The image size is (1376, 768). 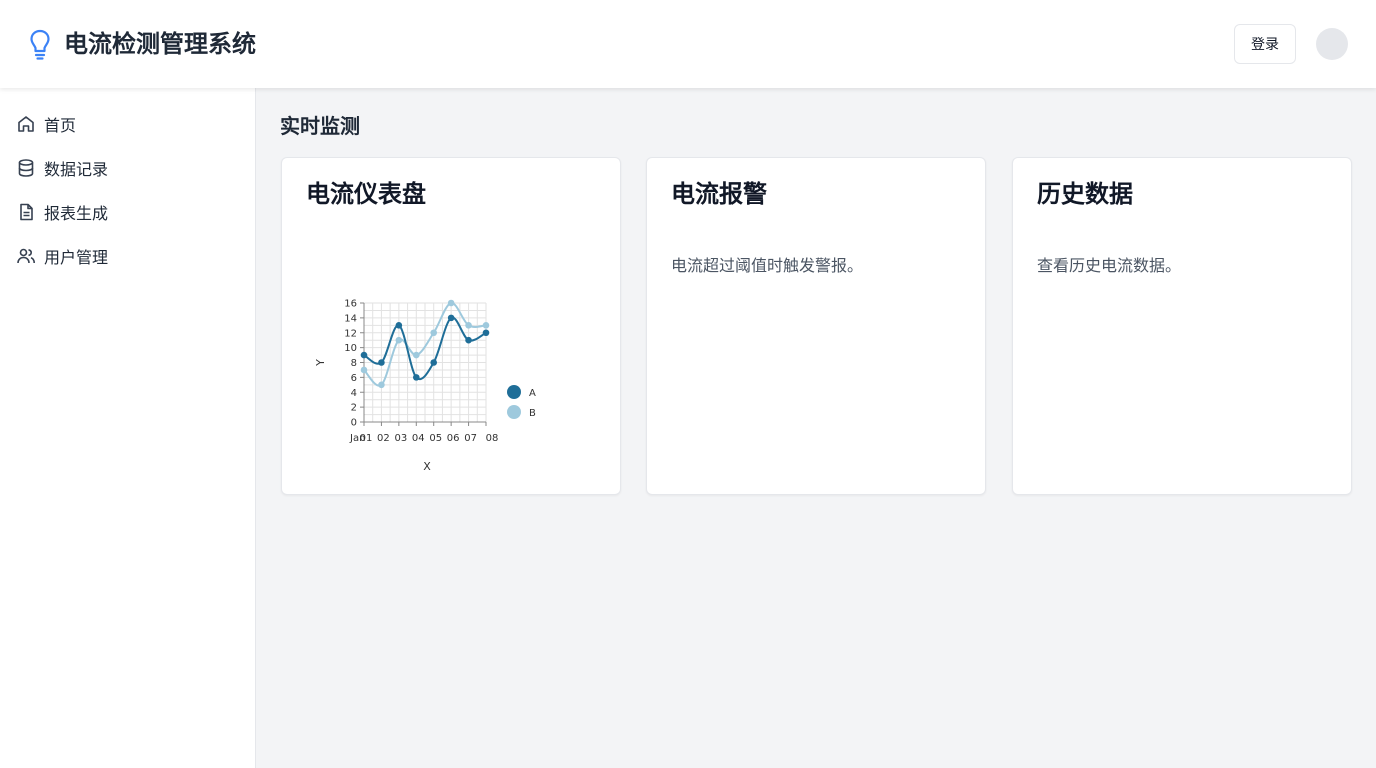 What do you see at coordinates (470, 438) in the screenshot?
I see `x-tick-label: 07` at bounding box center [470, 438].